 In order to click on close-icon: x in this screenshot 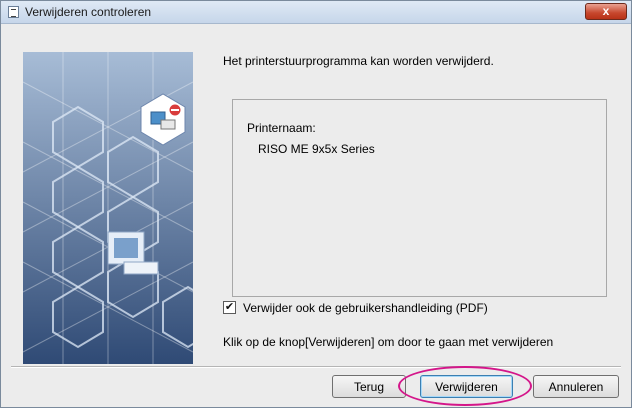, I will do `click(606, 11)`.